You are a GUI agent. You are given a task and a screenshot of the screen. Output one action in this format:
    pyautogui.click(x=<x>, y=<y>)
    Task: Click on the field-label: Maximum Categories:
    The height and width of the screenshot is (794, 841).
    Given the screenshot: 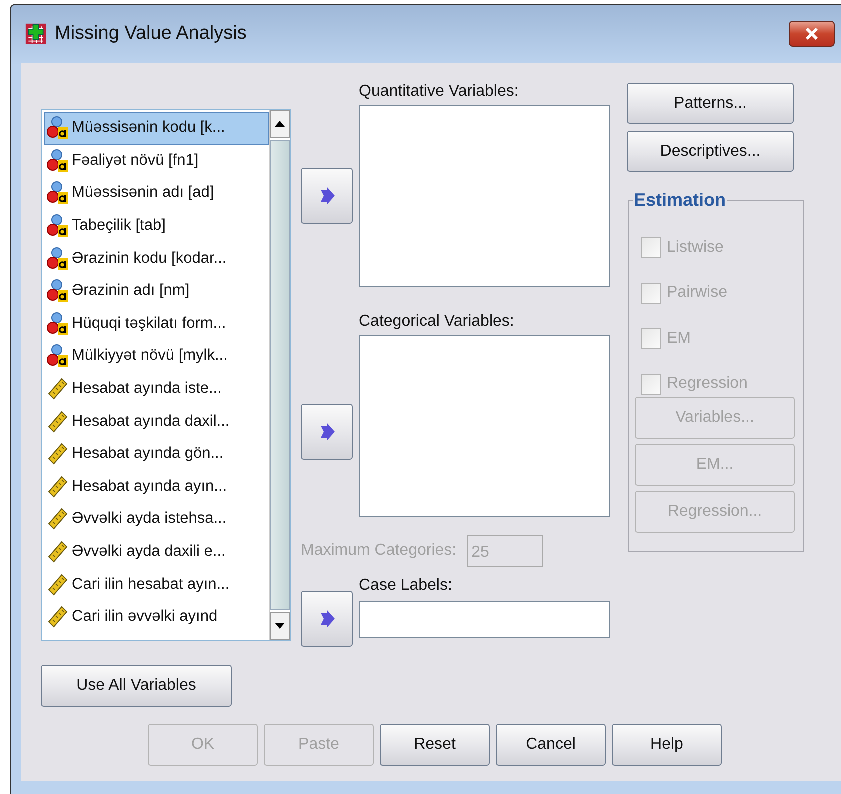 What is the action you would take?
    pyautogui.click(x=379, y=551)
    